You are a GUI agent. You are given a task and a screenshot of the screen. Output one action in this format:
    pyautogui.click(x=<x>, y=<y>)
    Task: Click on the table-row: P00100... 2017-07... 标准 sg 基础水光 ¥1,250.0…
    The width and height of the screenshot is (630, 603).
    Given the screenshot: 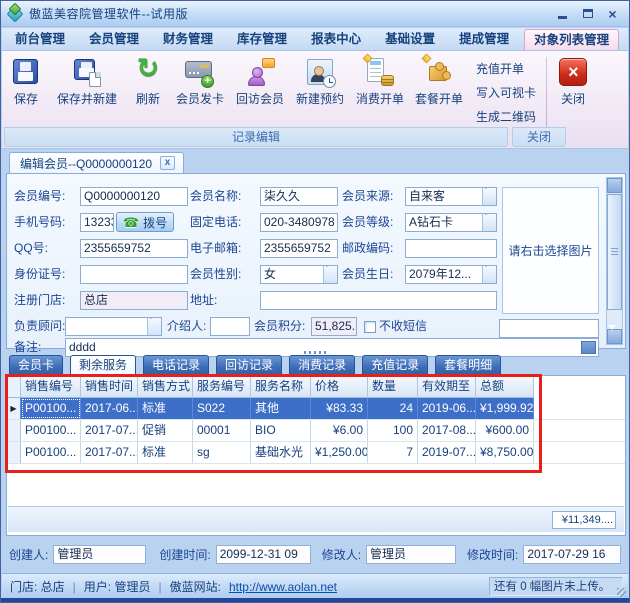 What is the action you would take?
    pyautogui.click(x=316, y=453)
    